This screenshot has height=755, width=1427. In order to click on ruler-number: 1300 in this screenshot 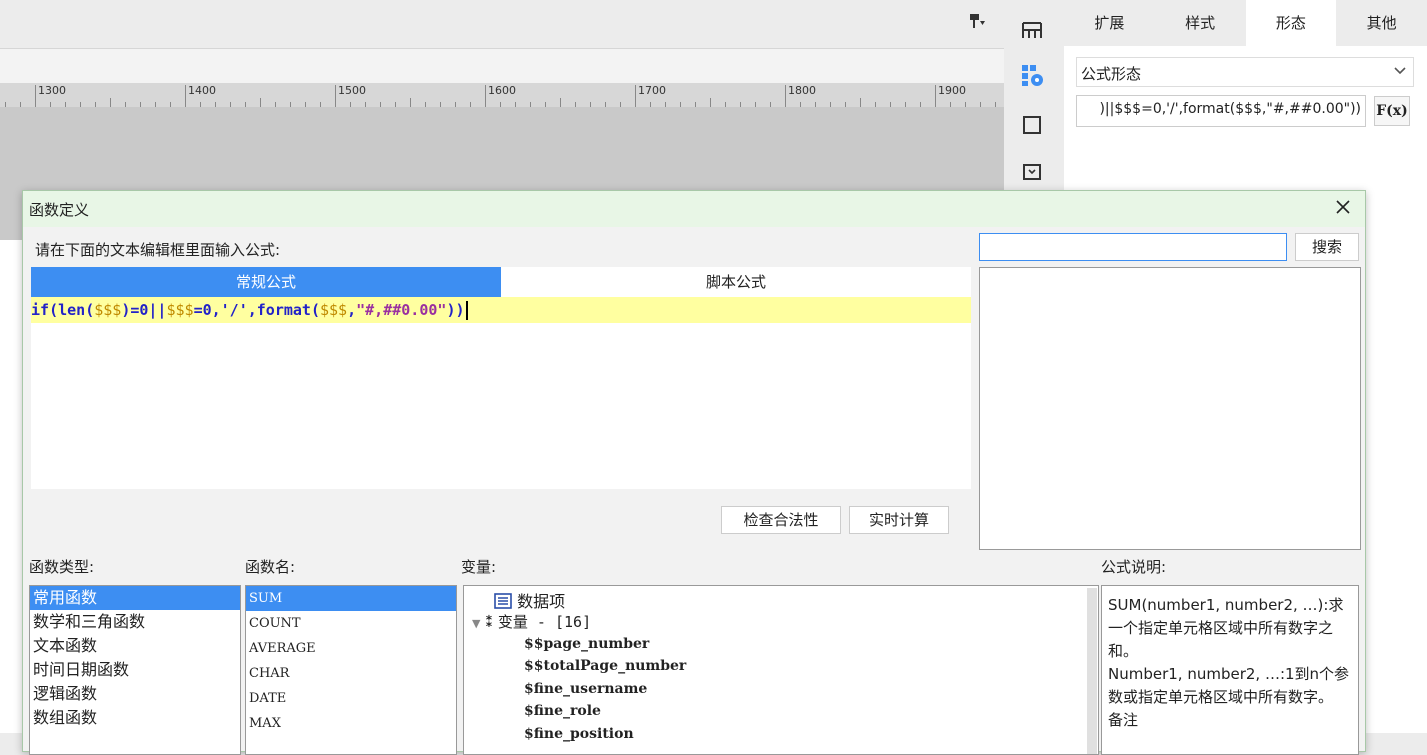, I will do `click(52, 90)`.